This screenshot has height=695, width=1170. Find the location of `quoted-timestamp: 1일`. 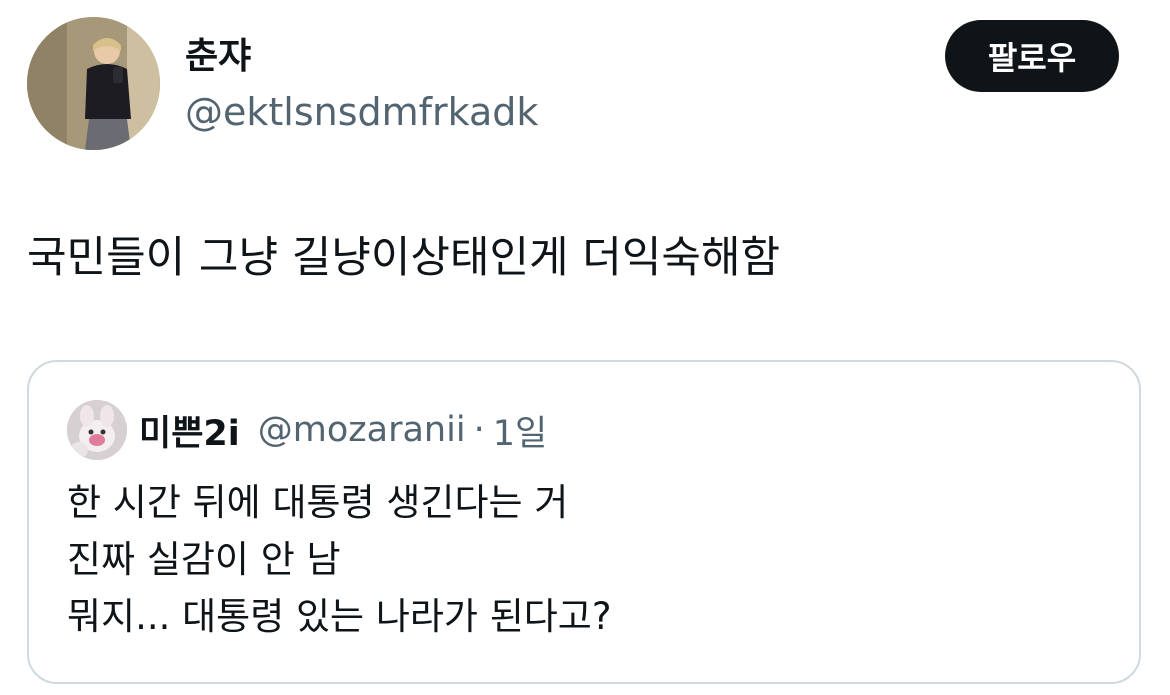

quoted-timestamp: 1일 is located at coordinates (520, 430).